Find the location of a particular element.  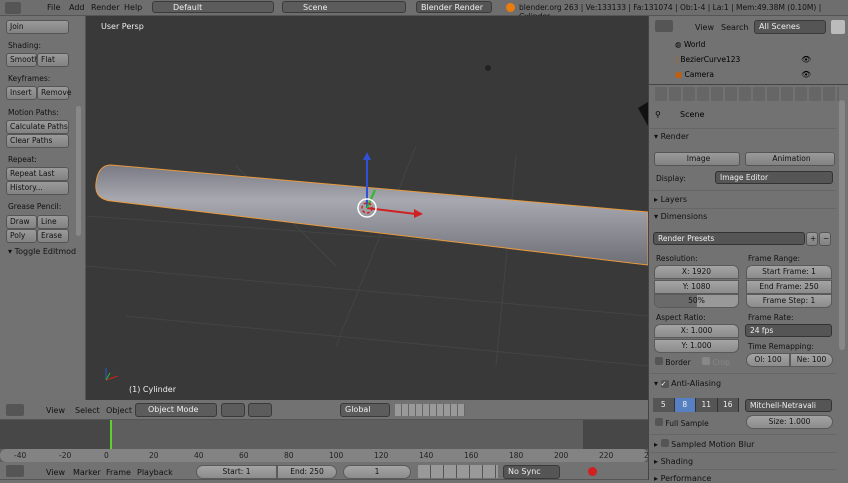

remove-preset-button: − is located at coordinates (825, 239).